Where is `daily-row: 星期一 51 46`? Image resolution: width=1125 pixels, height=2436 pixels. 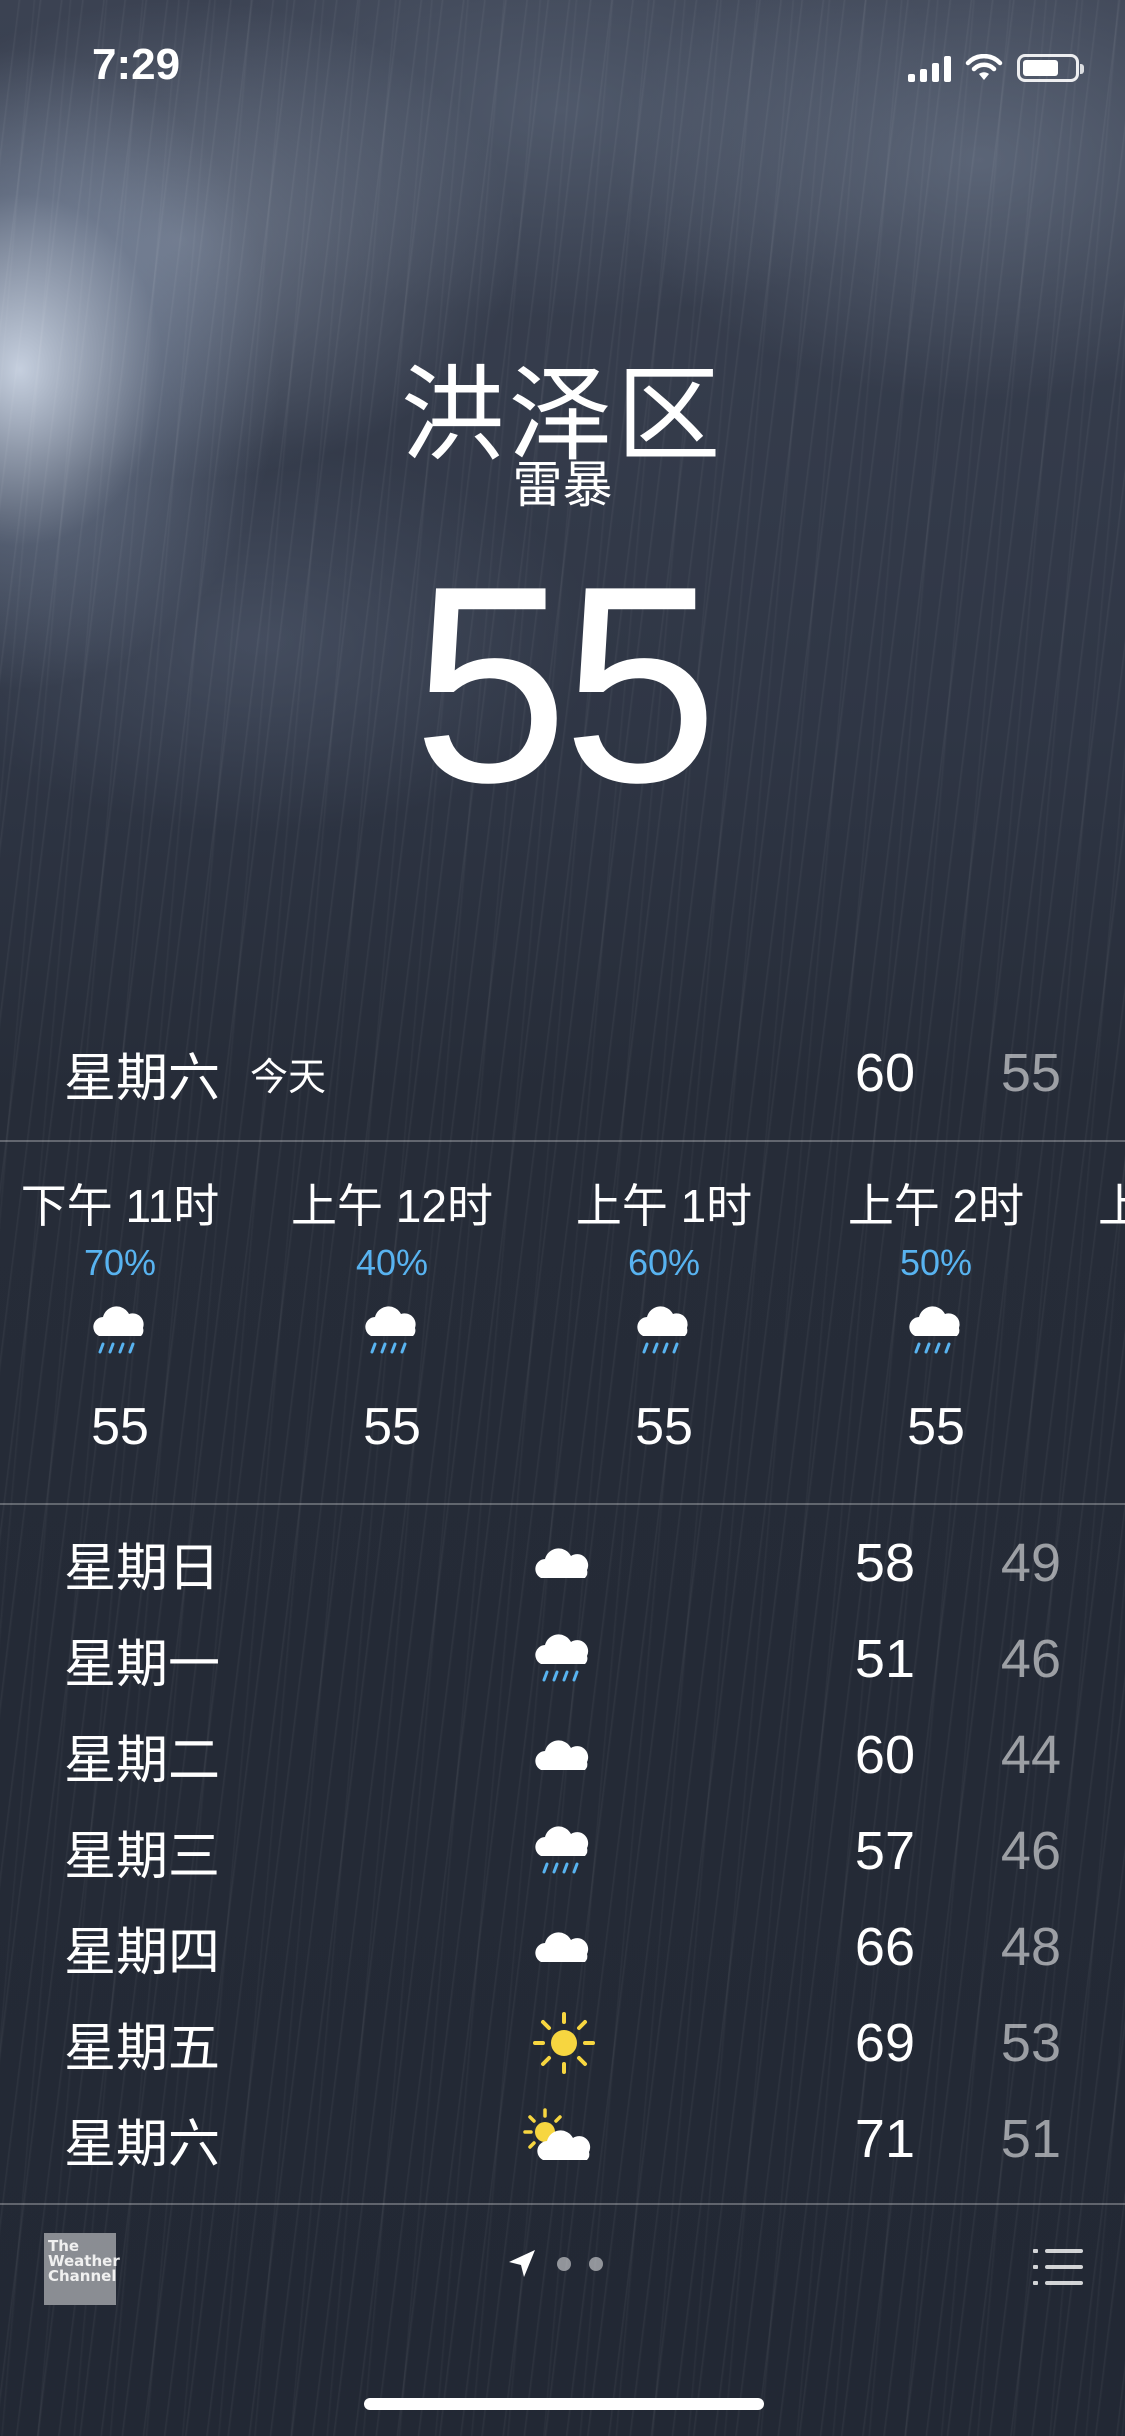 daily-row: 星期一 51 46 is located at coordinates (562, 1659).